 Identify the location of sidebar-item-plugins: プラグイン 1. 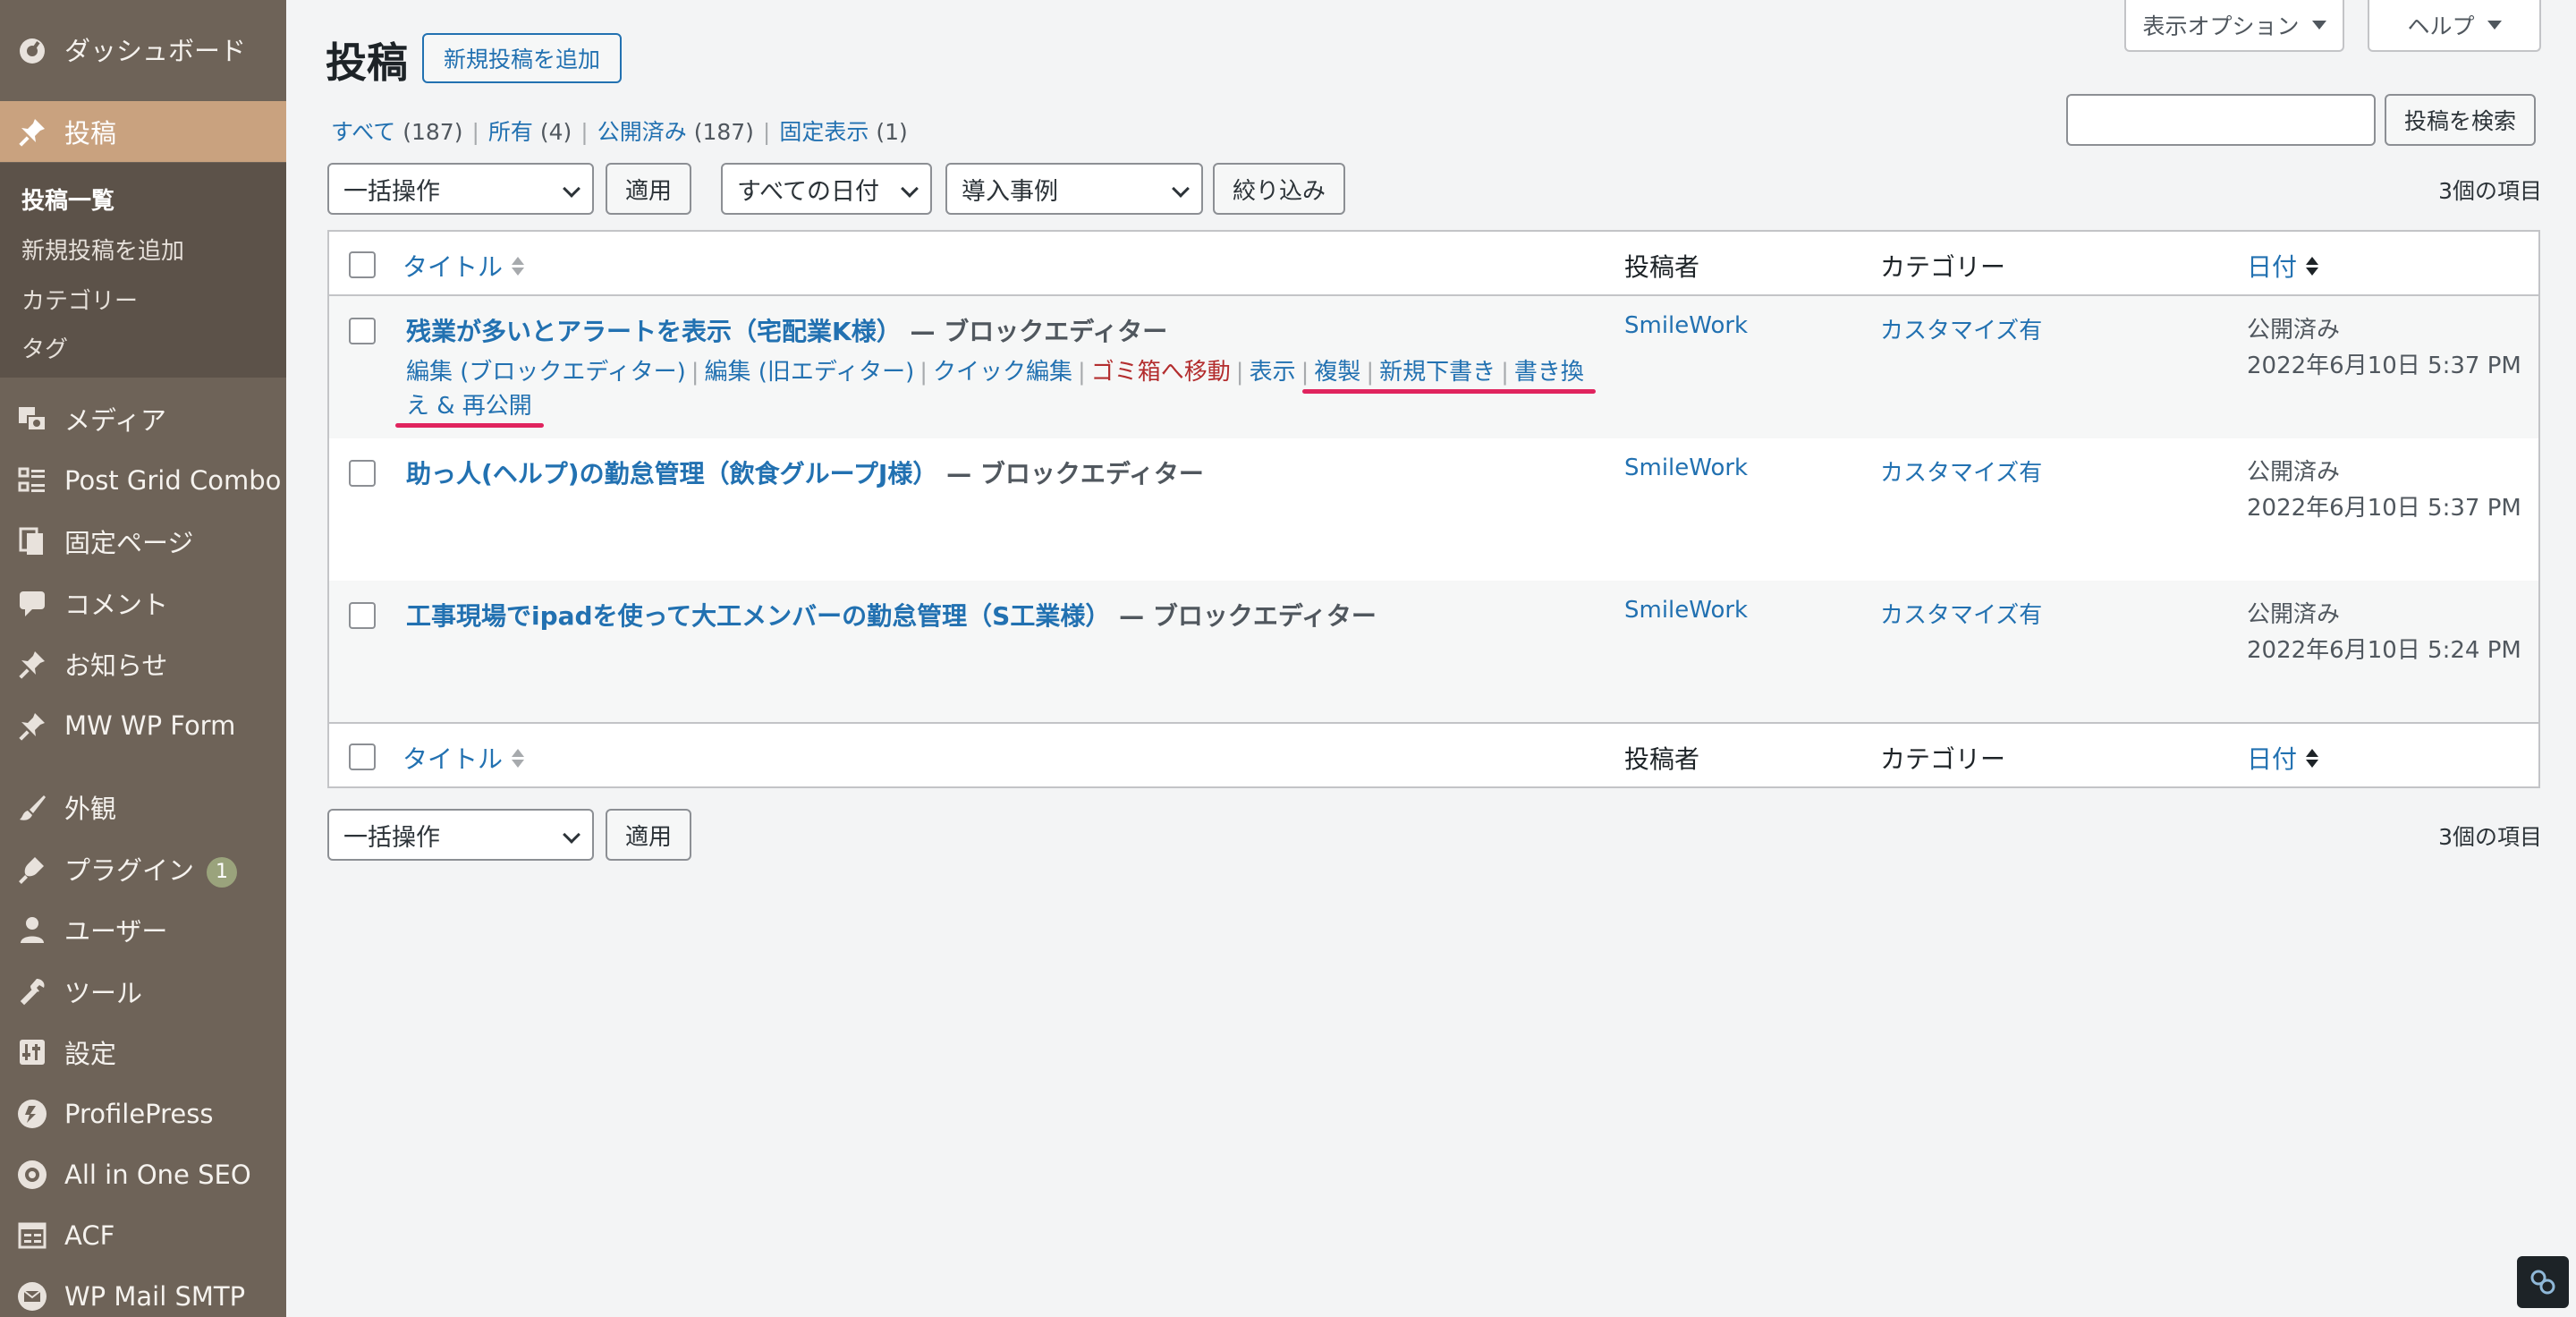
(143, 868).